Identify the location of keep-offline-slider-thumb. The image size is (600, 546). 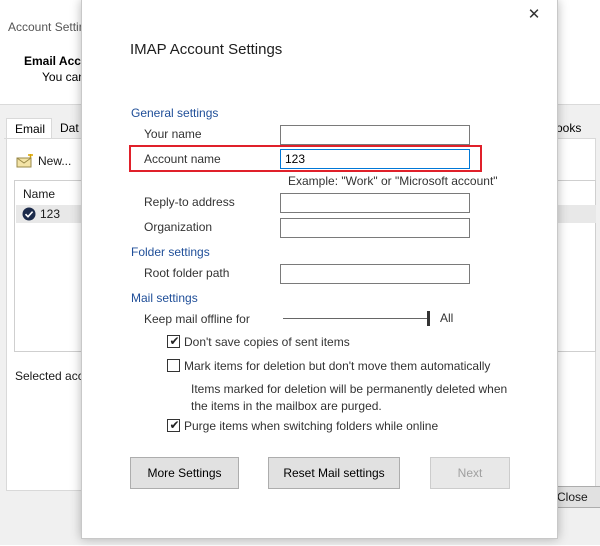
(428, 318).